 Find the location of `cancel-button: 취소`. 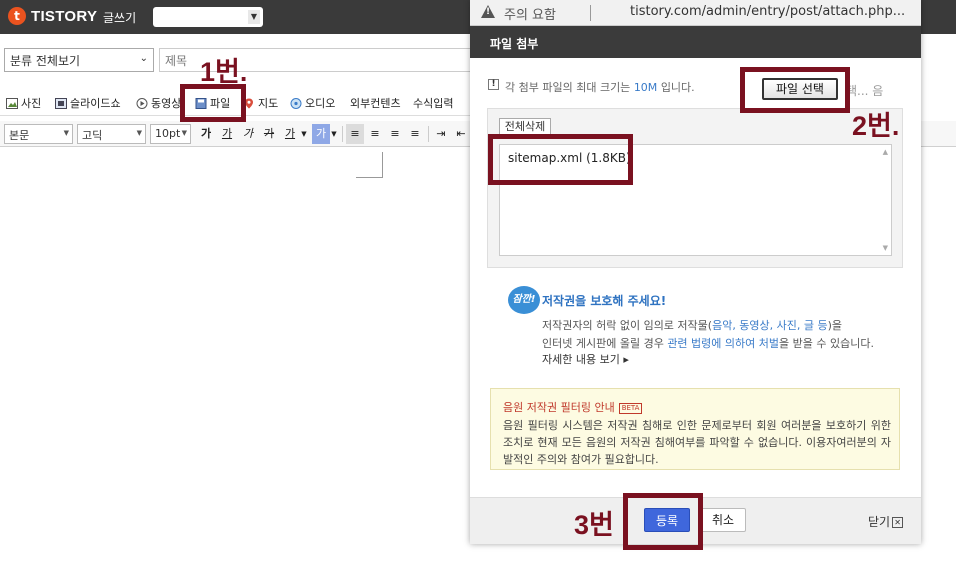

cancel-button: 취소 is located at coordinates (723, 520).